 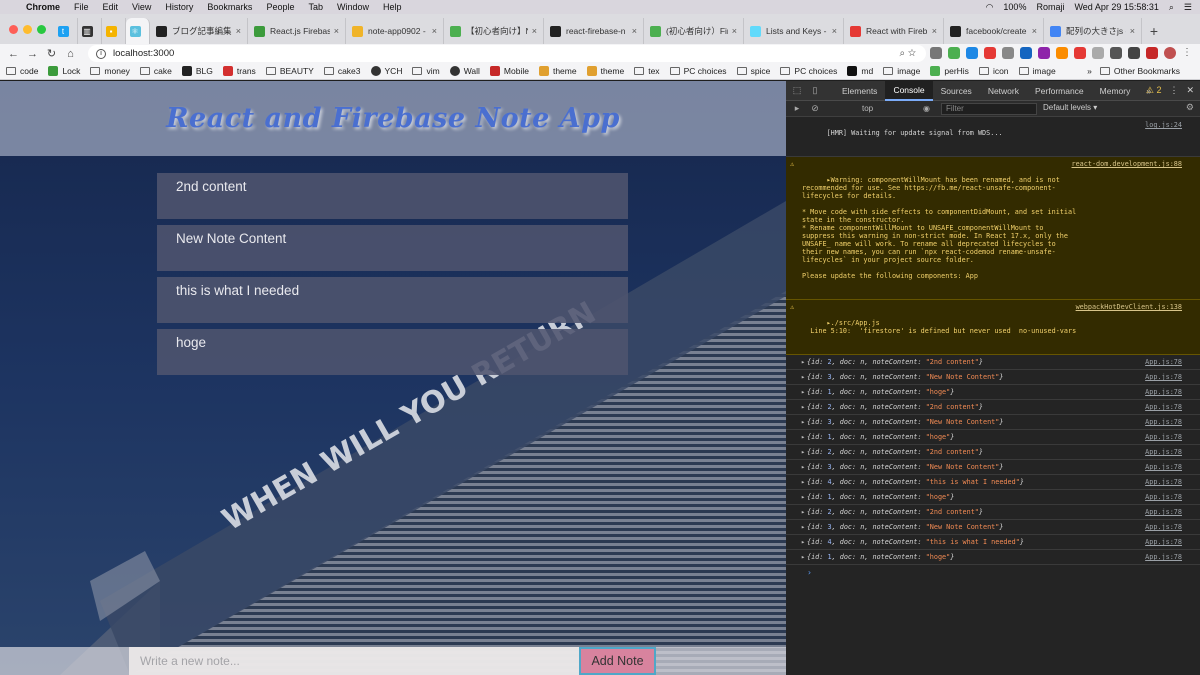 What do you see at coordinates (22, 71) in the screenshot?
I see `bookmark-folder: code` at bounding box center [22, 71].